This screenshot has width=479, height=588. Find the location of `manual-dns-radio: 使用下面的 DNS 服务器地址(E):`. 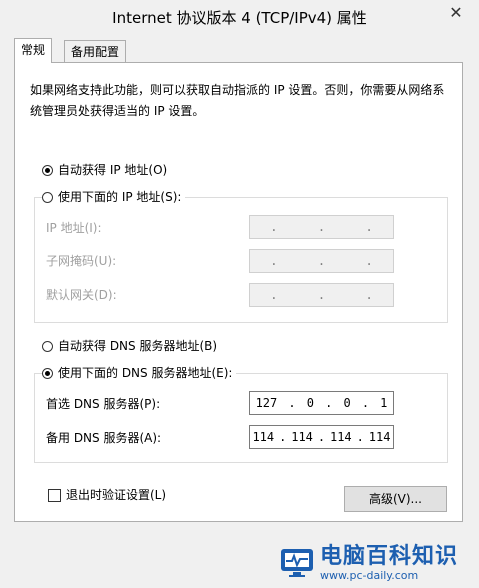

manual-dns-radio: 使用下面的 DNS 服务器地址(E): is located at coordinates (139, 373).